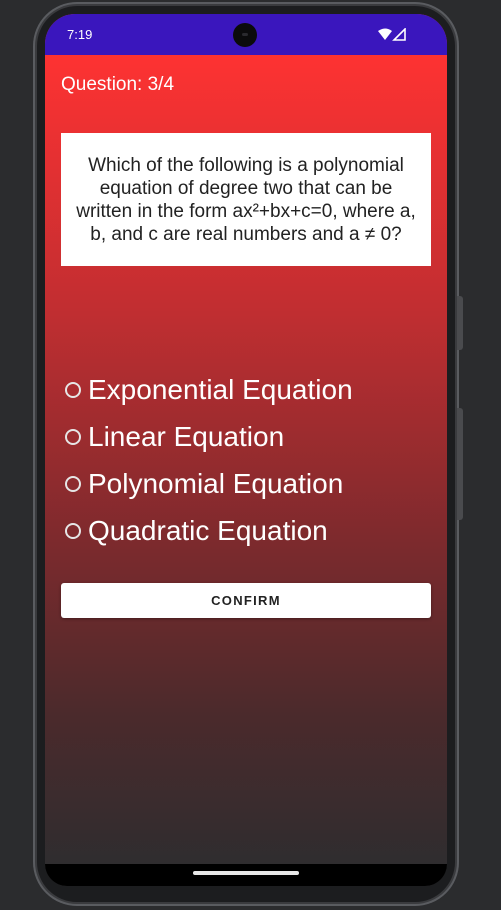 The height and width of the screenshot is (910, 501). I want to click on front-camera, so click(245, 35).